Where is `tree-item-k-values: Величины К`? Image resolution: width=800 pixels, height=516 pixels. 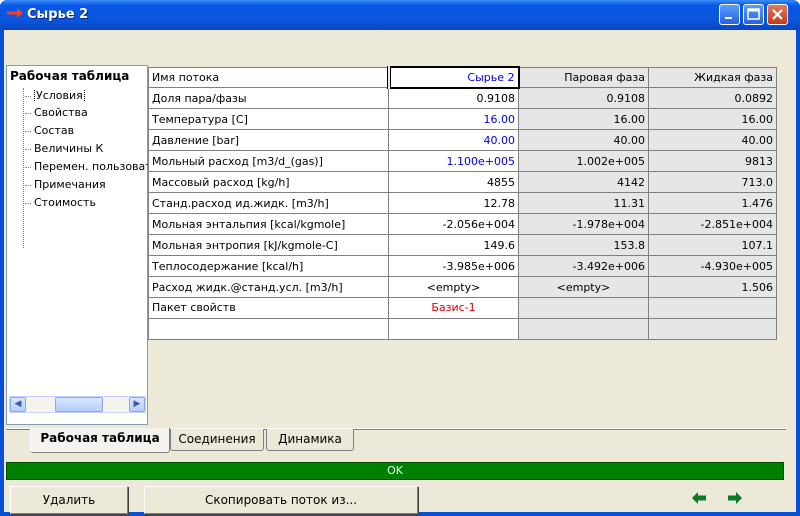
tree-item-k-values: Величины К is located at coordinates (86, 148).